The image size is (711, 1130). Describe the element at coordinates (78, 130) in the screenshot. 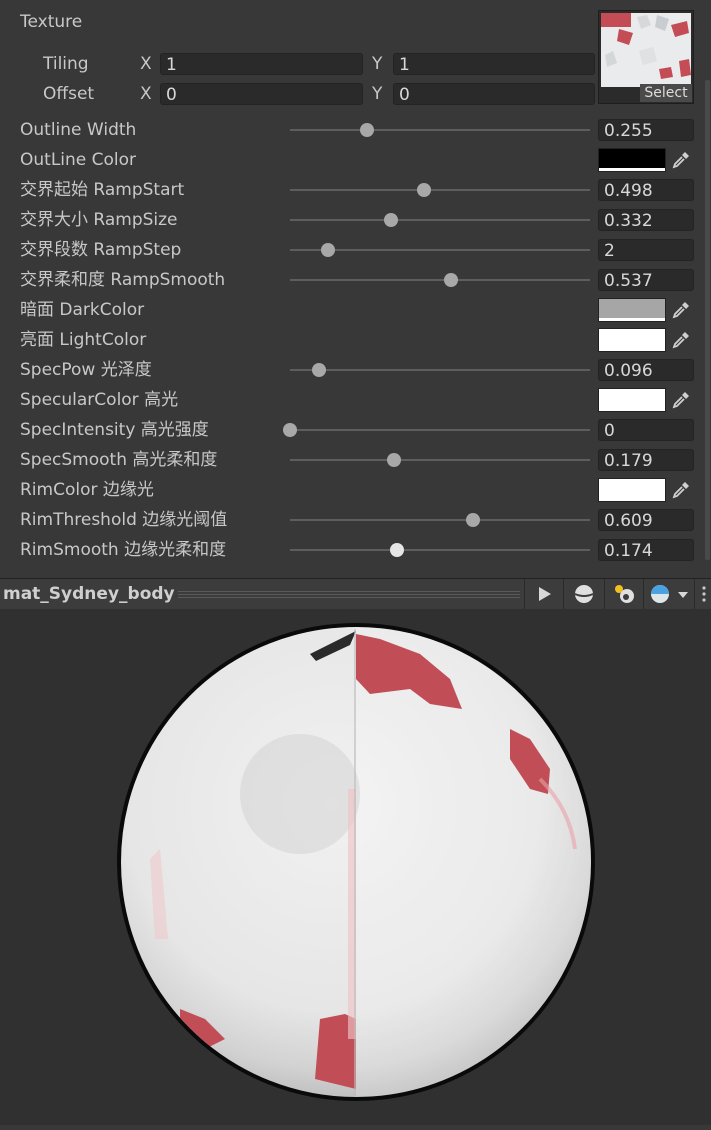

I see `property-label: Outline Width` at that location.